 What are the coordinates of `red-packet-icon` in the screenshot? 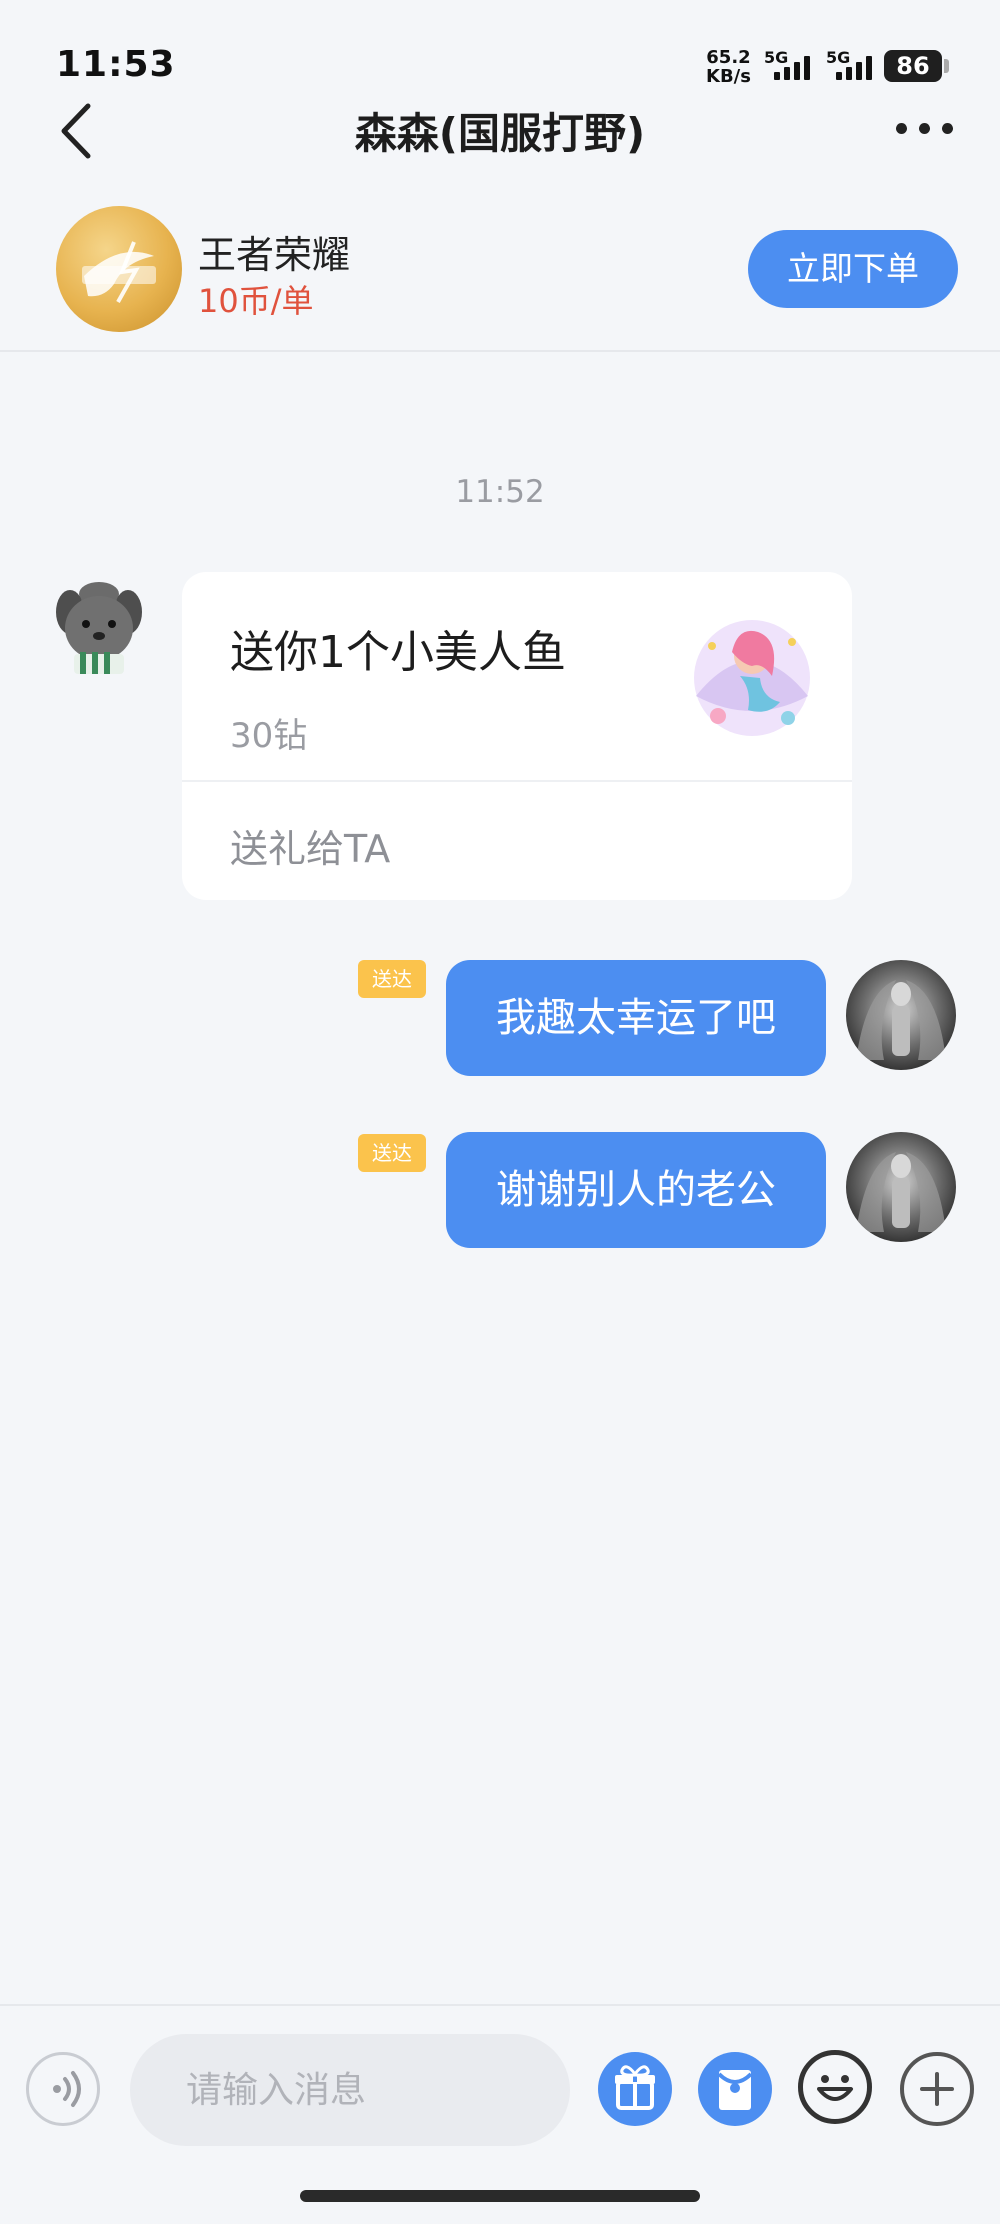 It's located at (735, 2090).